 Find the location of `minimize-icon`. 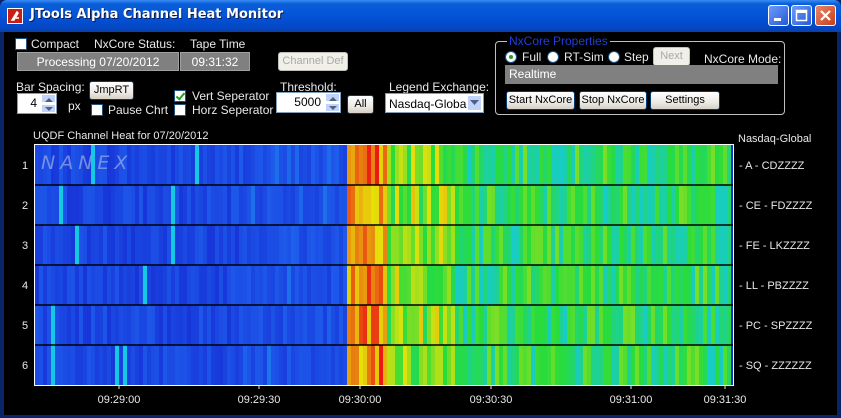

minimize-icon is located at coordinates (778, 15).